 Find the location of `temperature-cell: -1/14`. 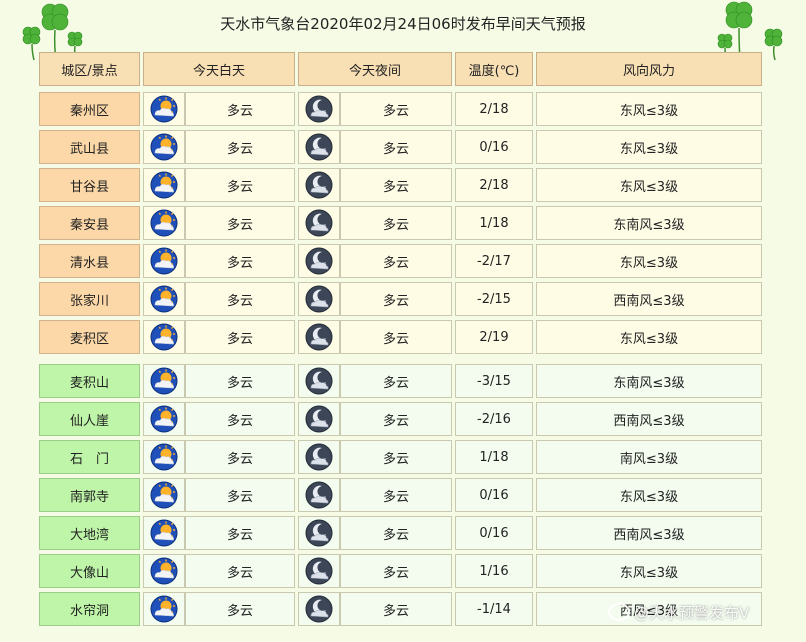

temperature-cell: -1/14 is located at coordinates (494, 609).